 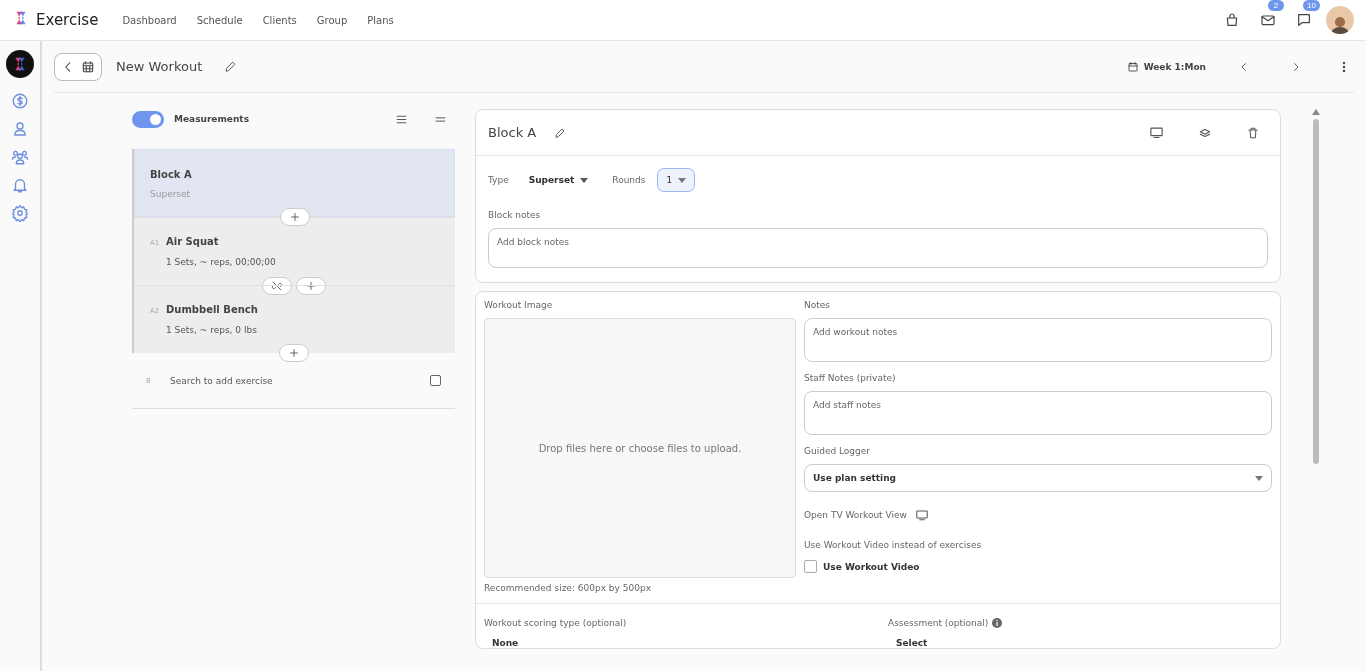 I want to click on toggle-label: Measurements, so click(x=211, y=119).